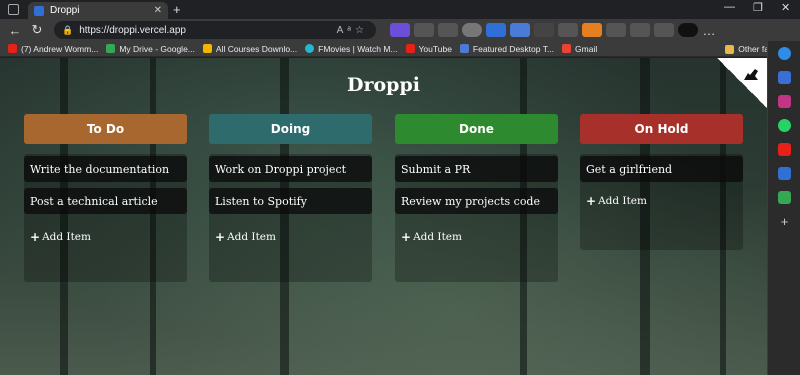  Describe the element at coordinates (105, 201) in the screenshot. I see `task-card: Post a technical article` at that location.